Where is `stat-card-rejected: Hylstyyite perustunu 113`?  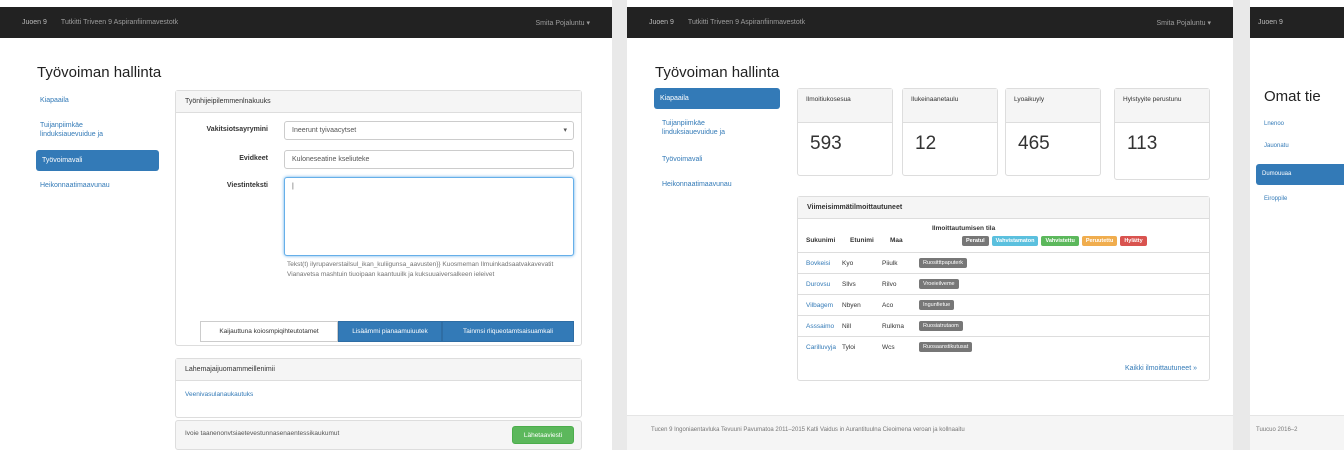
stat-card-rejected: Hylstyyite perustunu 113 is located at coordinates (1162, 134).